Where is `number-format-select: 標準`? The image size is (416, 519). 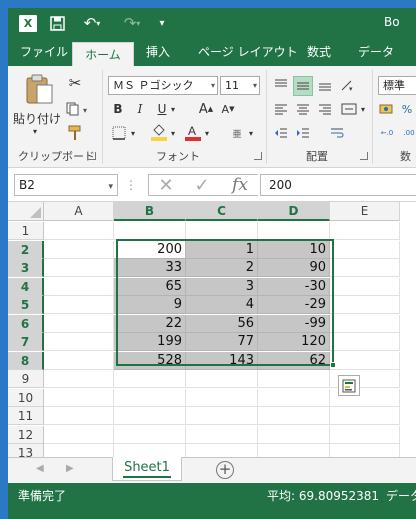
number-format-select: 標準 is located at coordinates (397, 85).